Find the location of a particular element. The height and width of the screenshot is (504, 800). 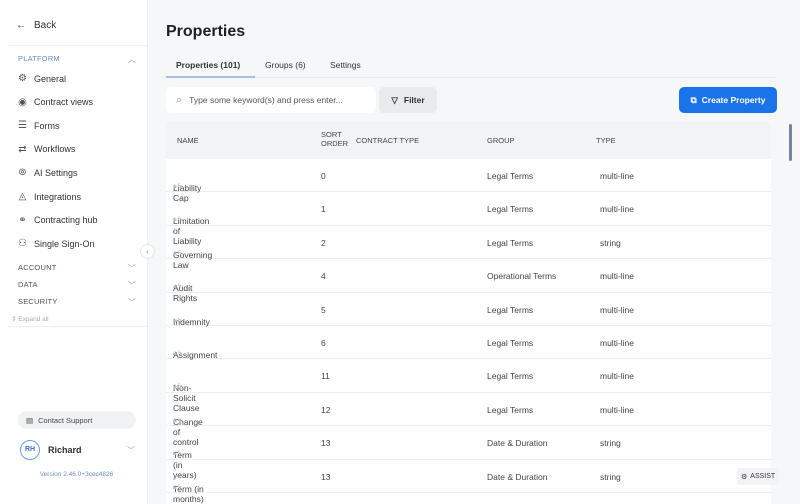

header-group: GROUP is located at coordinates (501, 140).